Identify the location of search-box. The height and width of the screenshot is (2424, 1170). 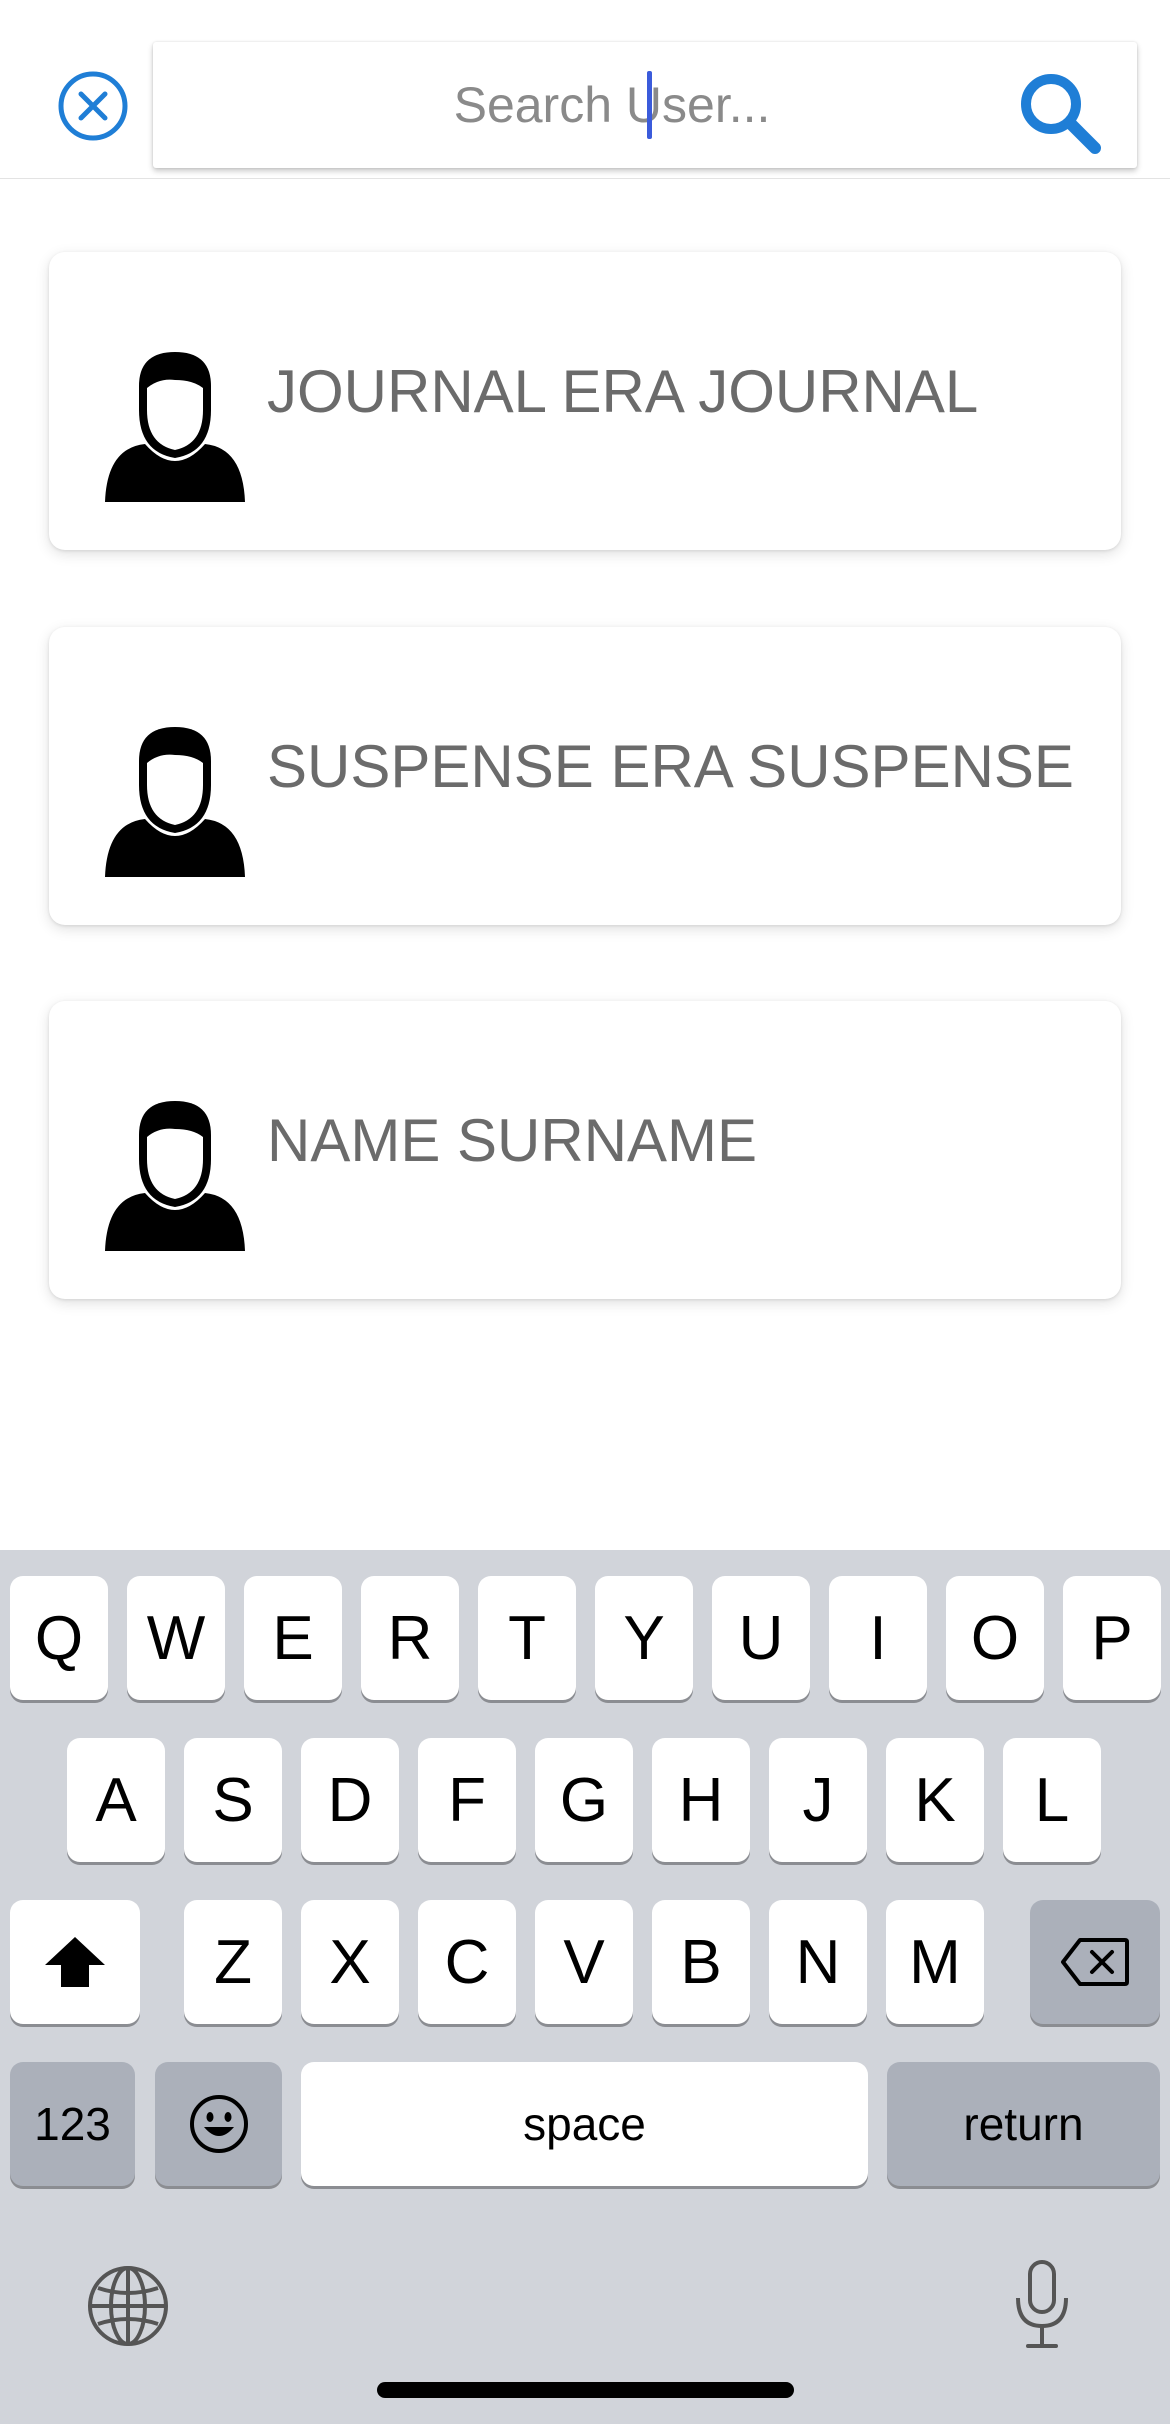
(645, 105).